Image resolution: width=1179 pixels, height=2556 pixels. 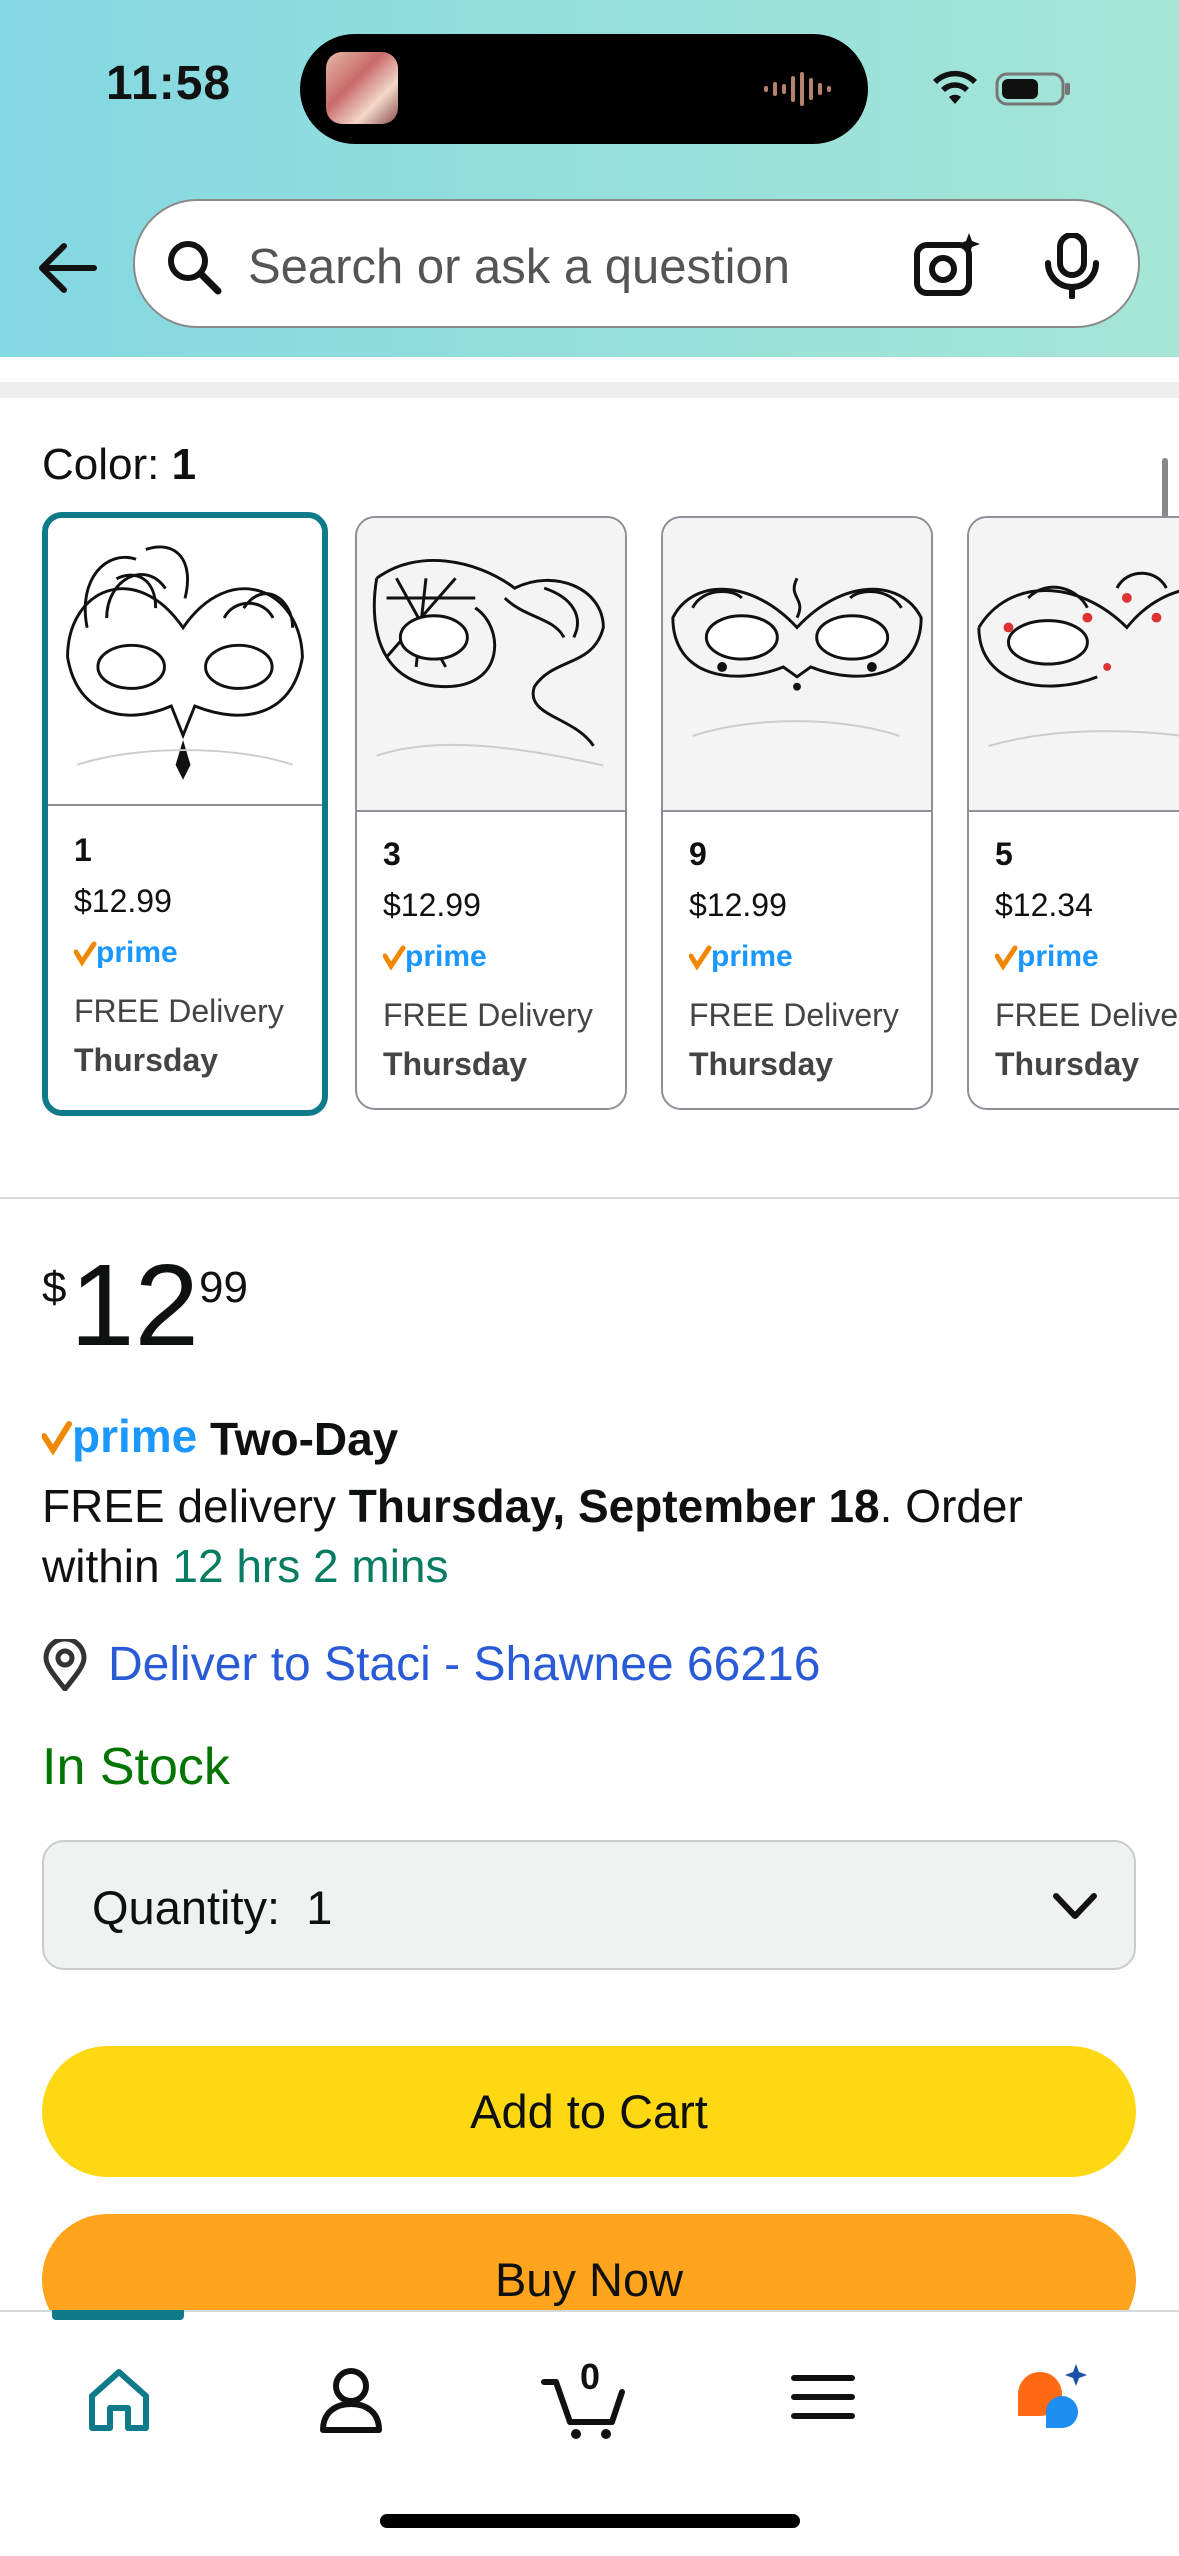 What do you see at coordinates (590, 2376) in the screenshot?
I see `cart-count: 0` at bounding box center [590, 2376].